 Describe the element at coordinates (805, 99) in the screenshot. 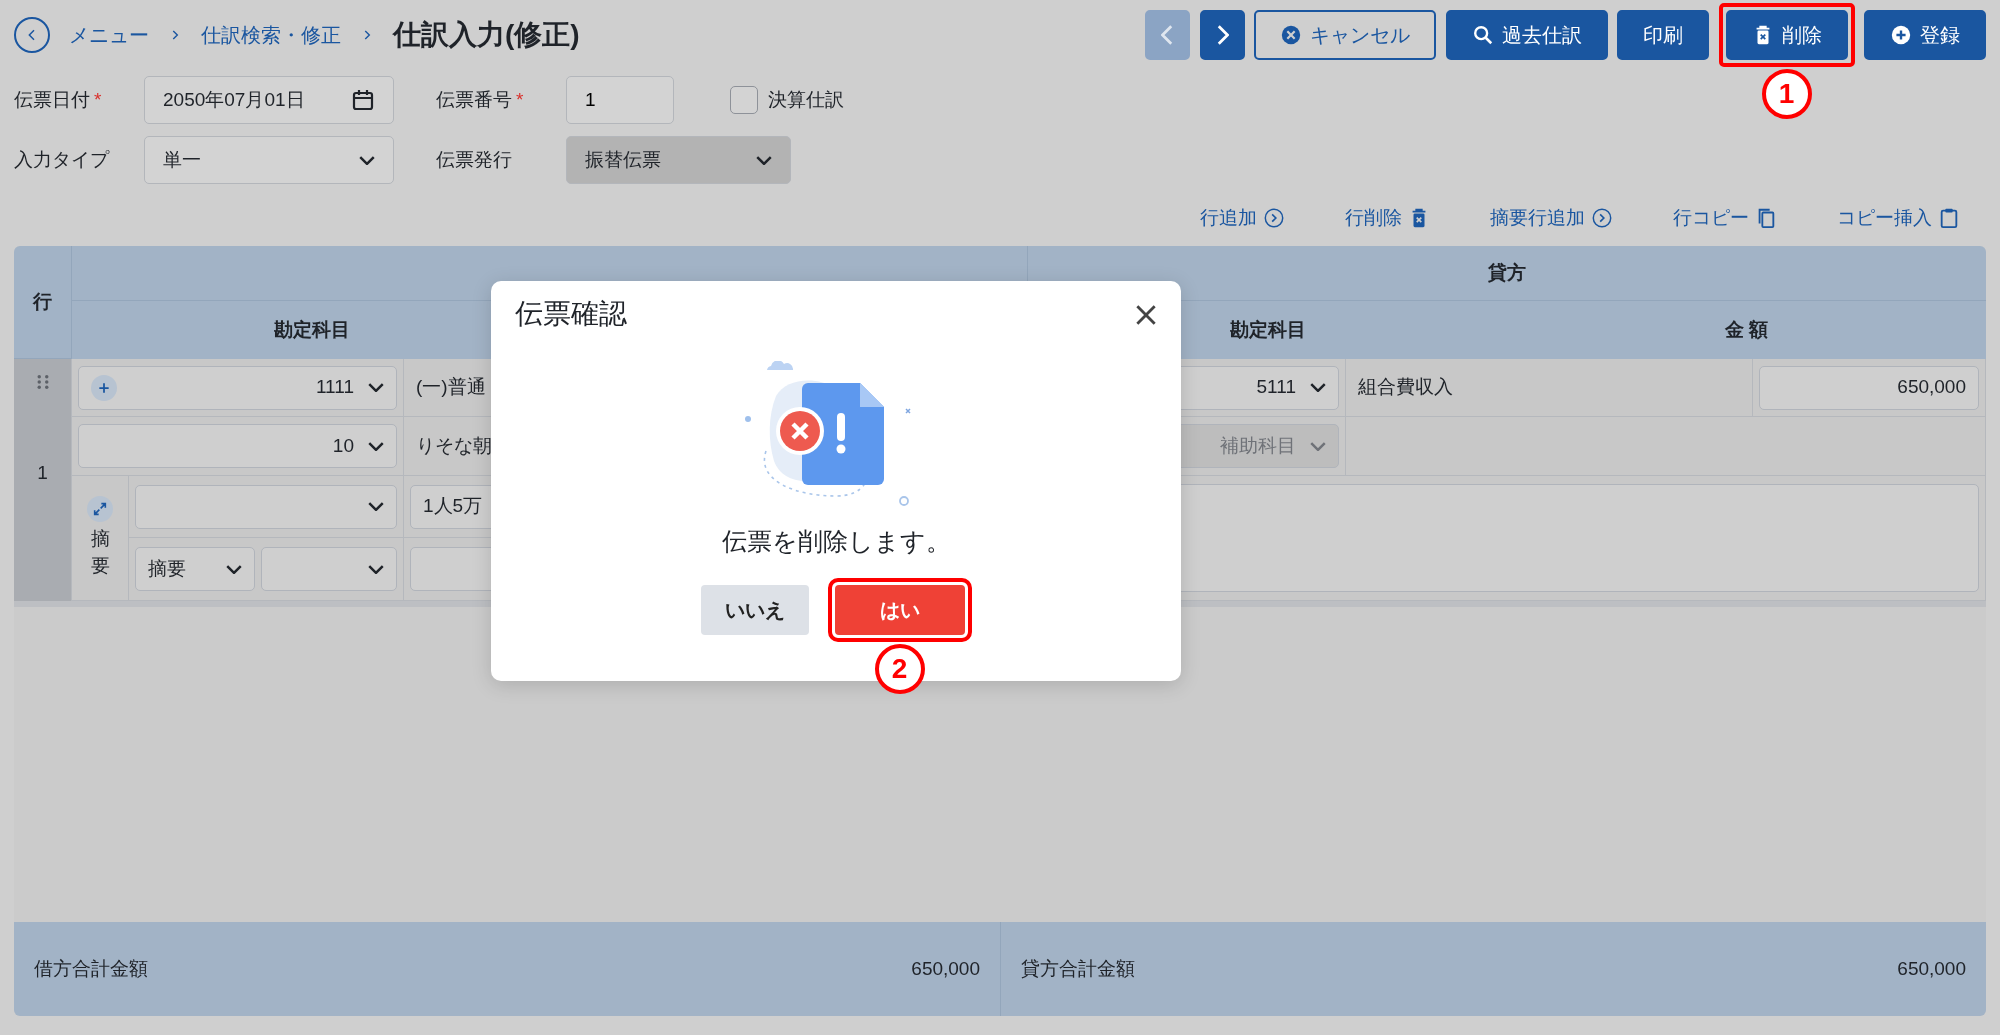

I see `checkbox-label: 決算仕訳` at that location.